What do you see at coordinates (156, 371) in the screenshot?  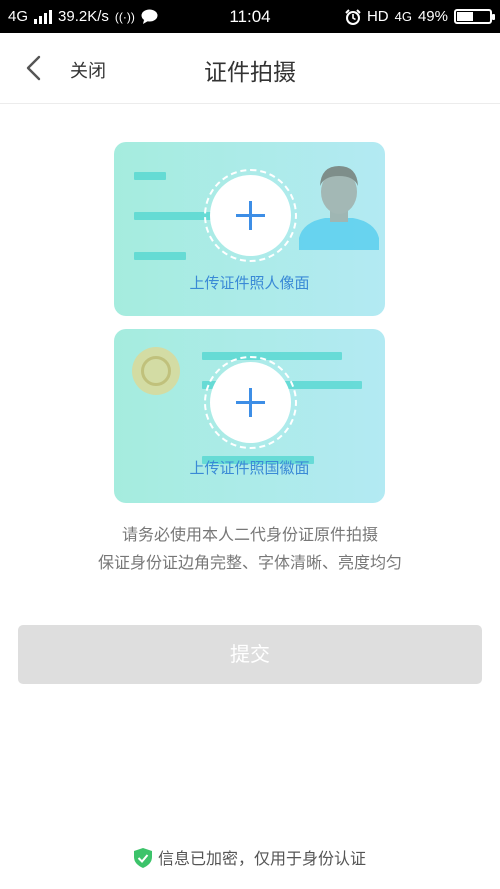 I see `national-emblem-icon` at bounding box center [156, 371].